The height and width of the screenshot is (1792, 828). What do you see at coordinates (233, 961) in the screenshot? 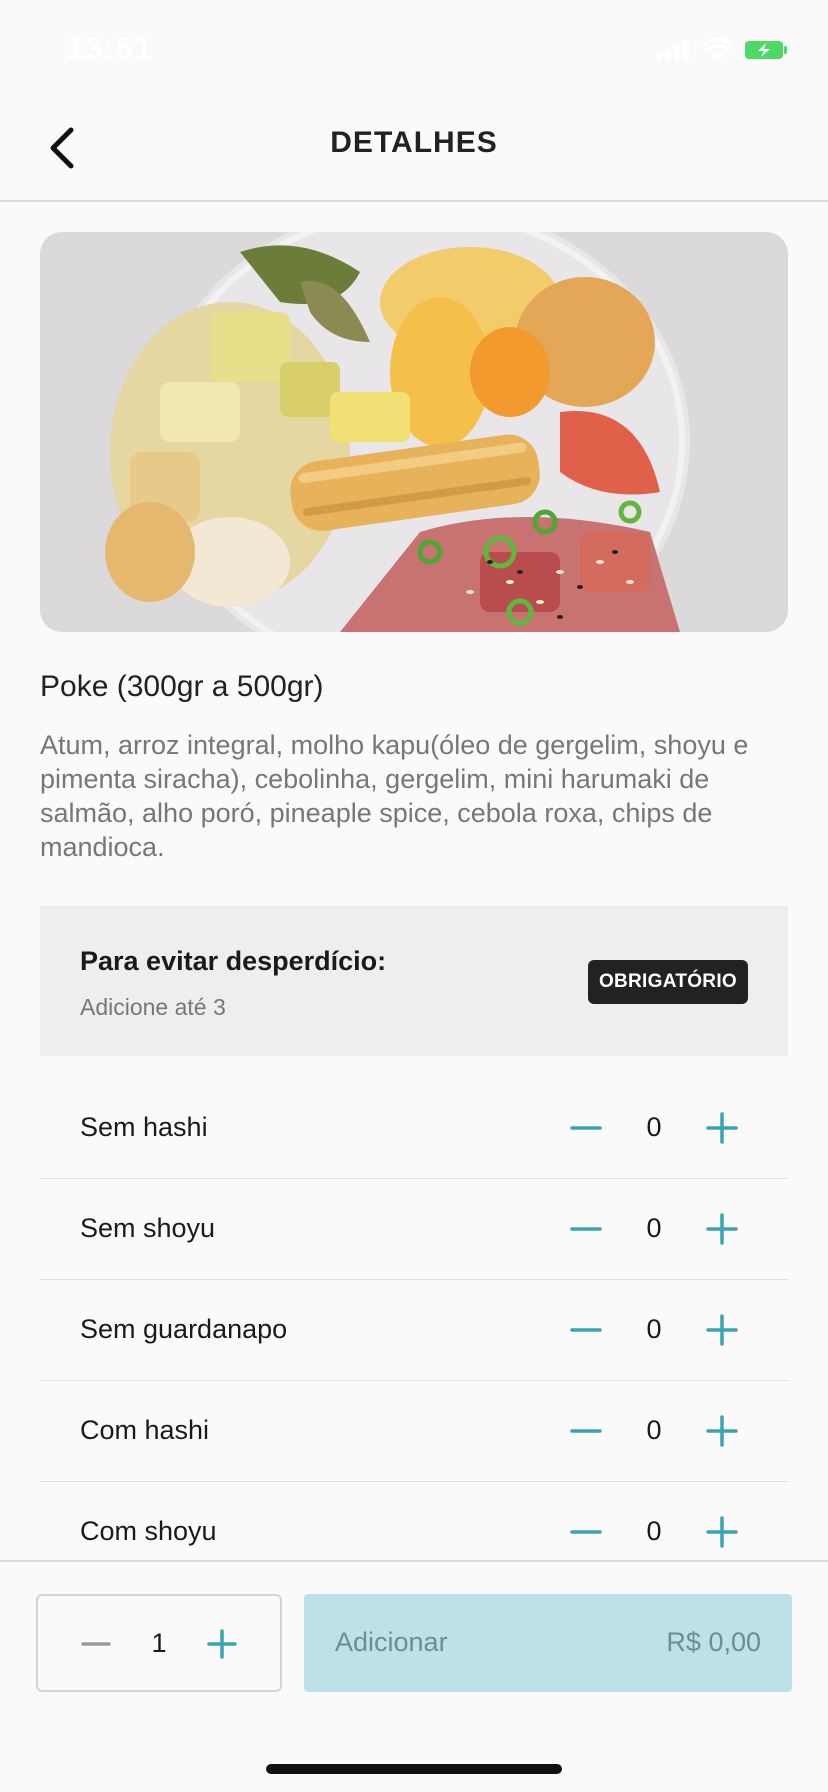
I see `options-group-title: Para evitar desperdício:` at bounding box center [233, 961].